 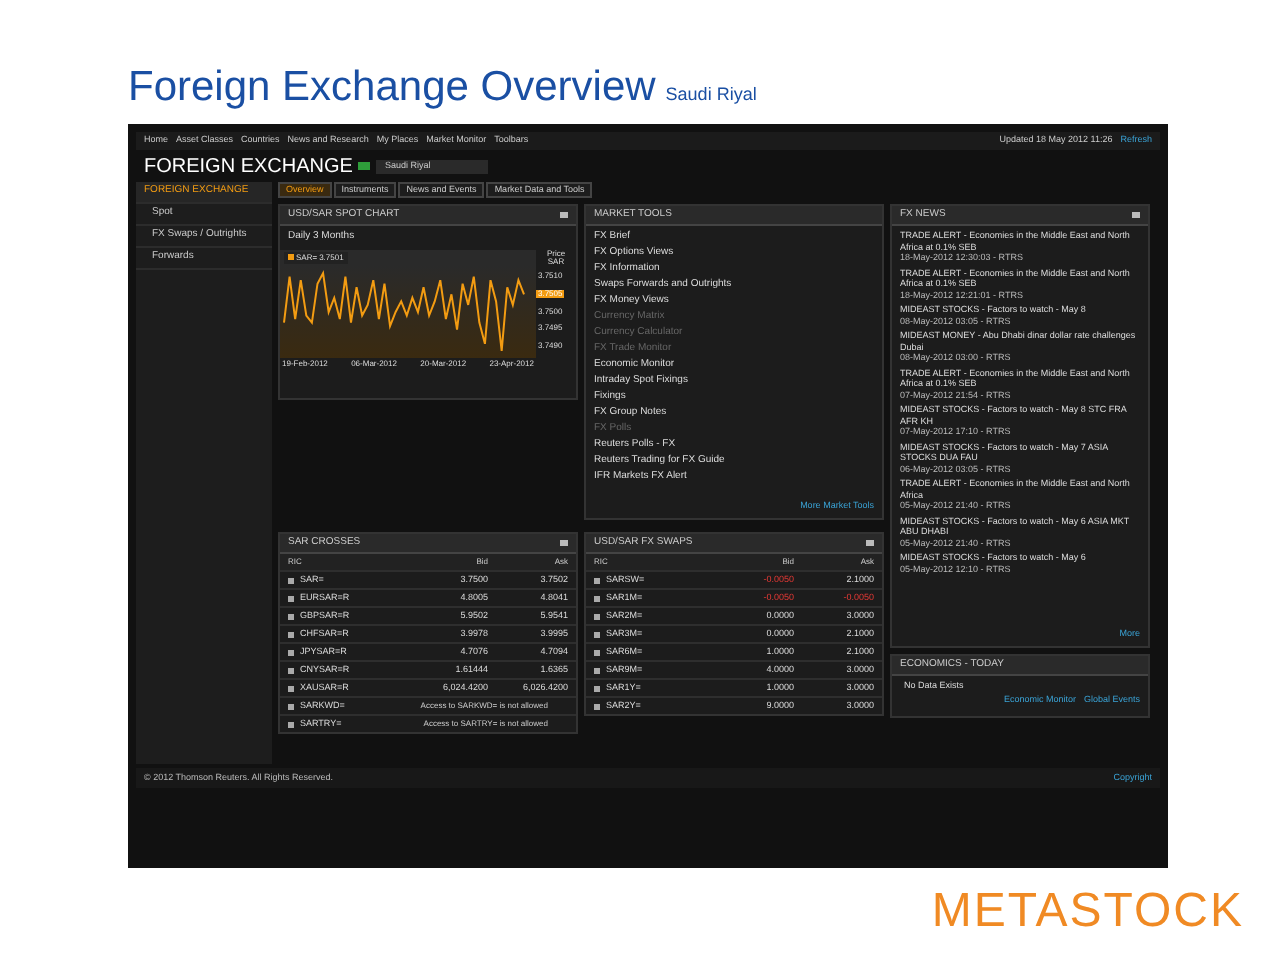 What do you see at coordinates (392, 88) in the screenshot?
I see `slide-title: Foreign Exchange Overview` at bounding box center [392, 88].